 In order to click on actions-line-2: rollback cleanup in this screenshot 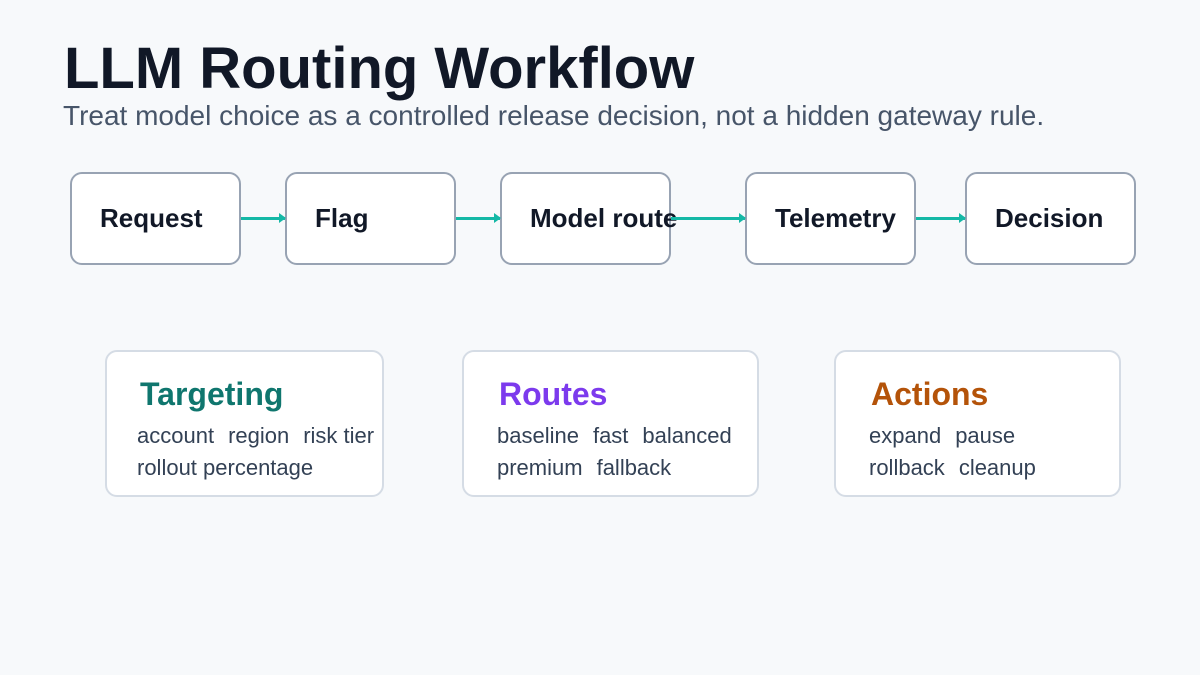, I will do `click(952, 468)`.